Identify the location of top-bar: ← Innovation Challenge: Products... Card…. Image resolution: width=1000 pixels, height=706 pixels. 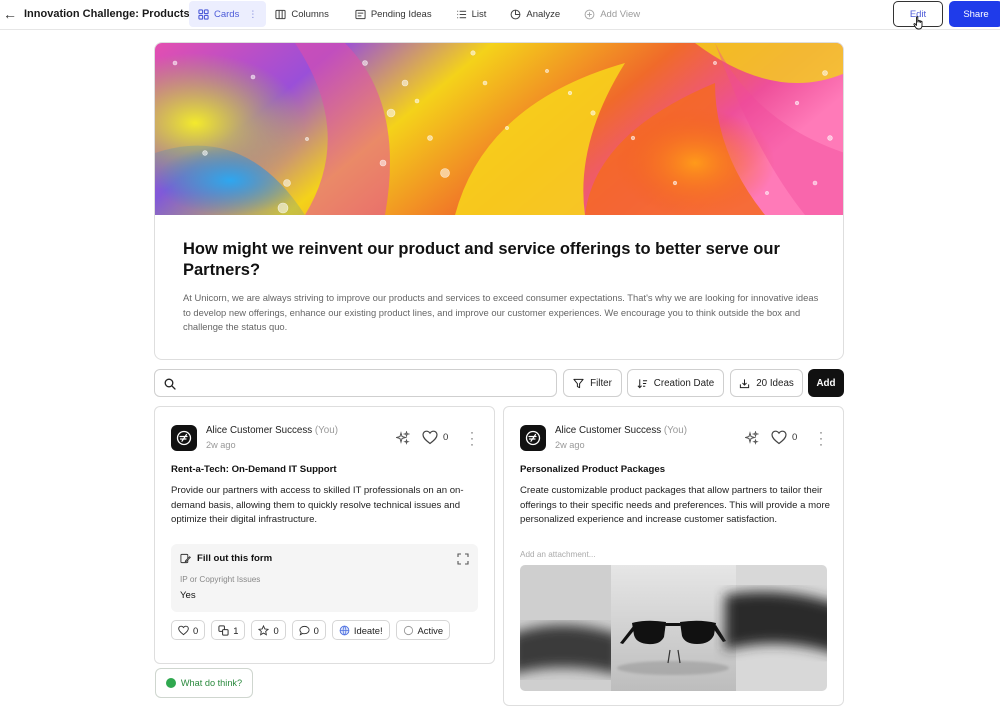
(500, 15).